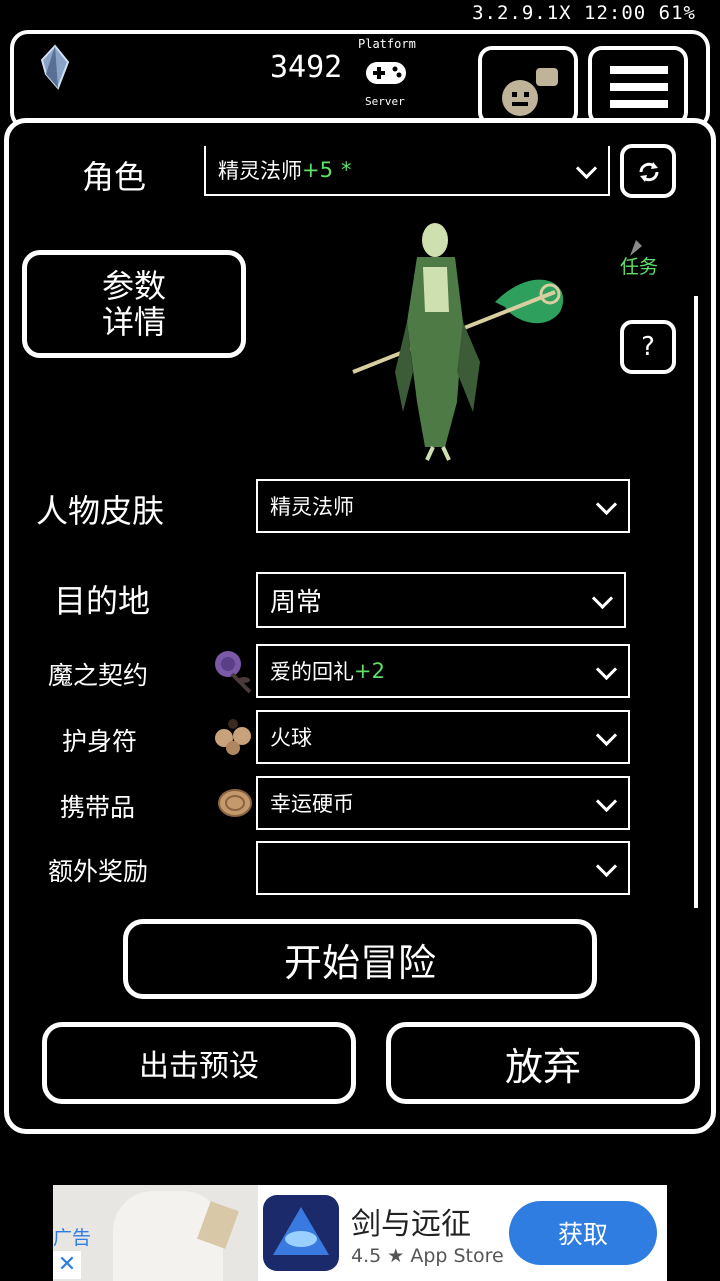 This screenshot has height=1281, width=720. Describe the element at coordinates (369, 671) in the screenshot. I see `contract-bonus: +2` at that location.